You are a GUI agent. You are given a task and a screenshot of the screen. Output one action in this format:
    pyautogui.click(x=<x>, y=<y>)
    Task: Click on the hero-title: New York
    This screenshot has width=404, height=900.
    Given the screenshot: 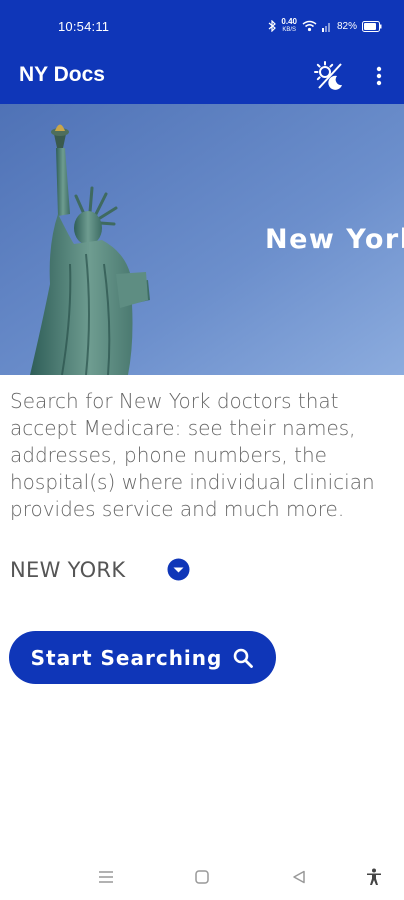 What is the action you would take?
    pyautogui.click(x=334, y=239)
    